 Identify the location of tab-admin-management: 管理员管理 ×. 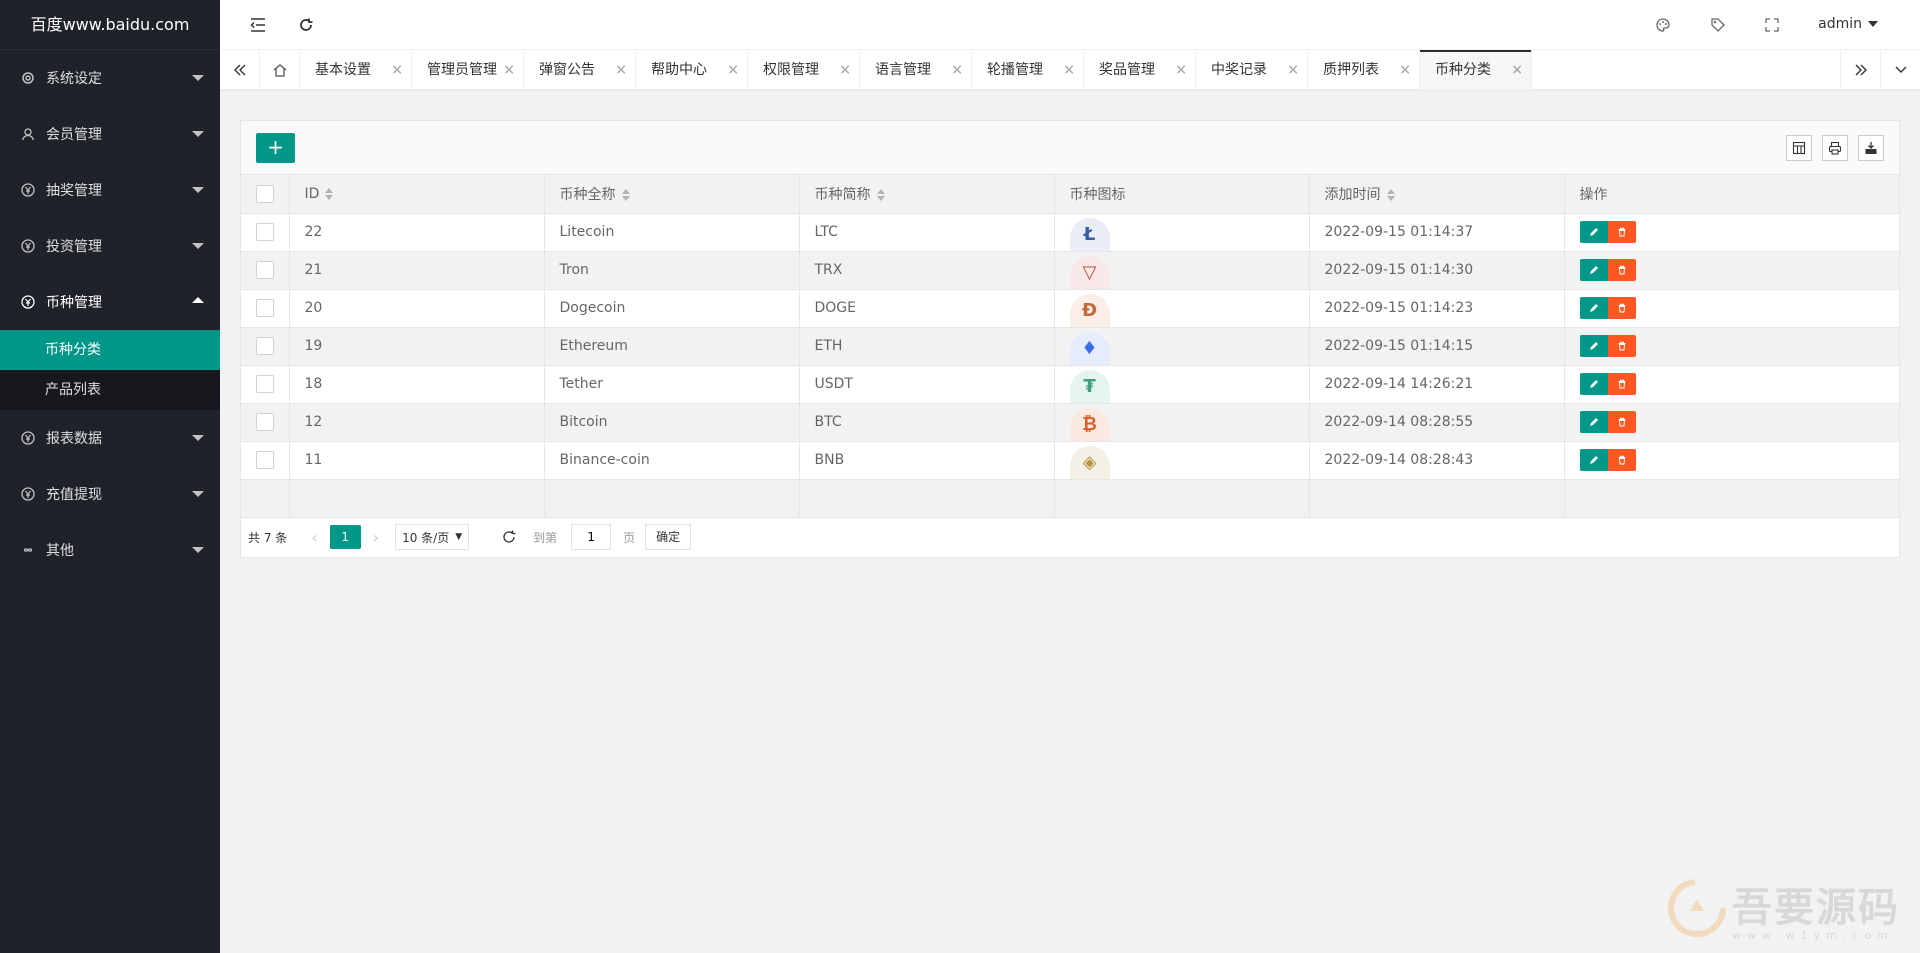
(468, 70).